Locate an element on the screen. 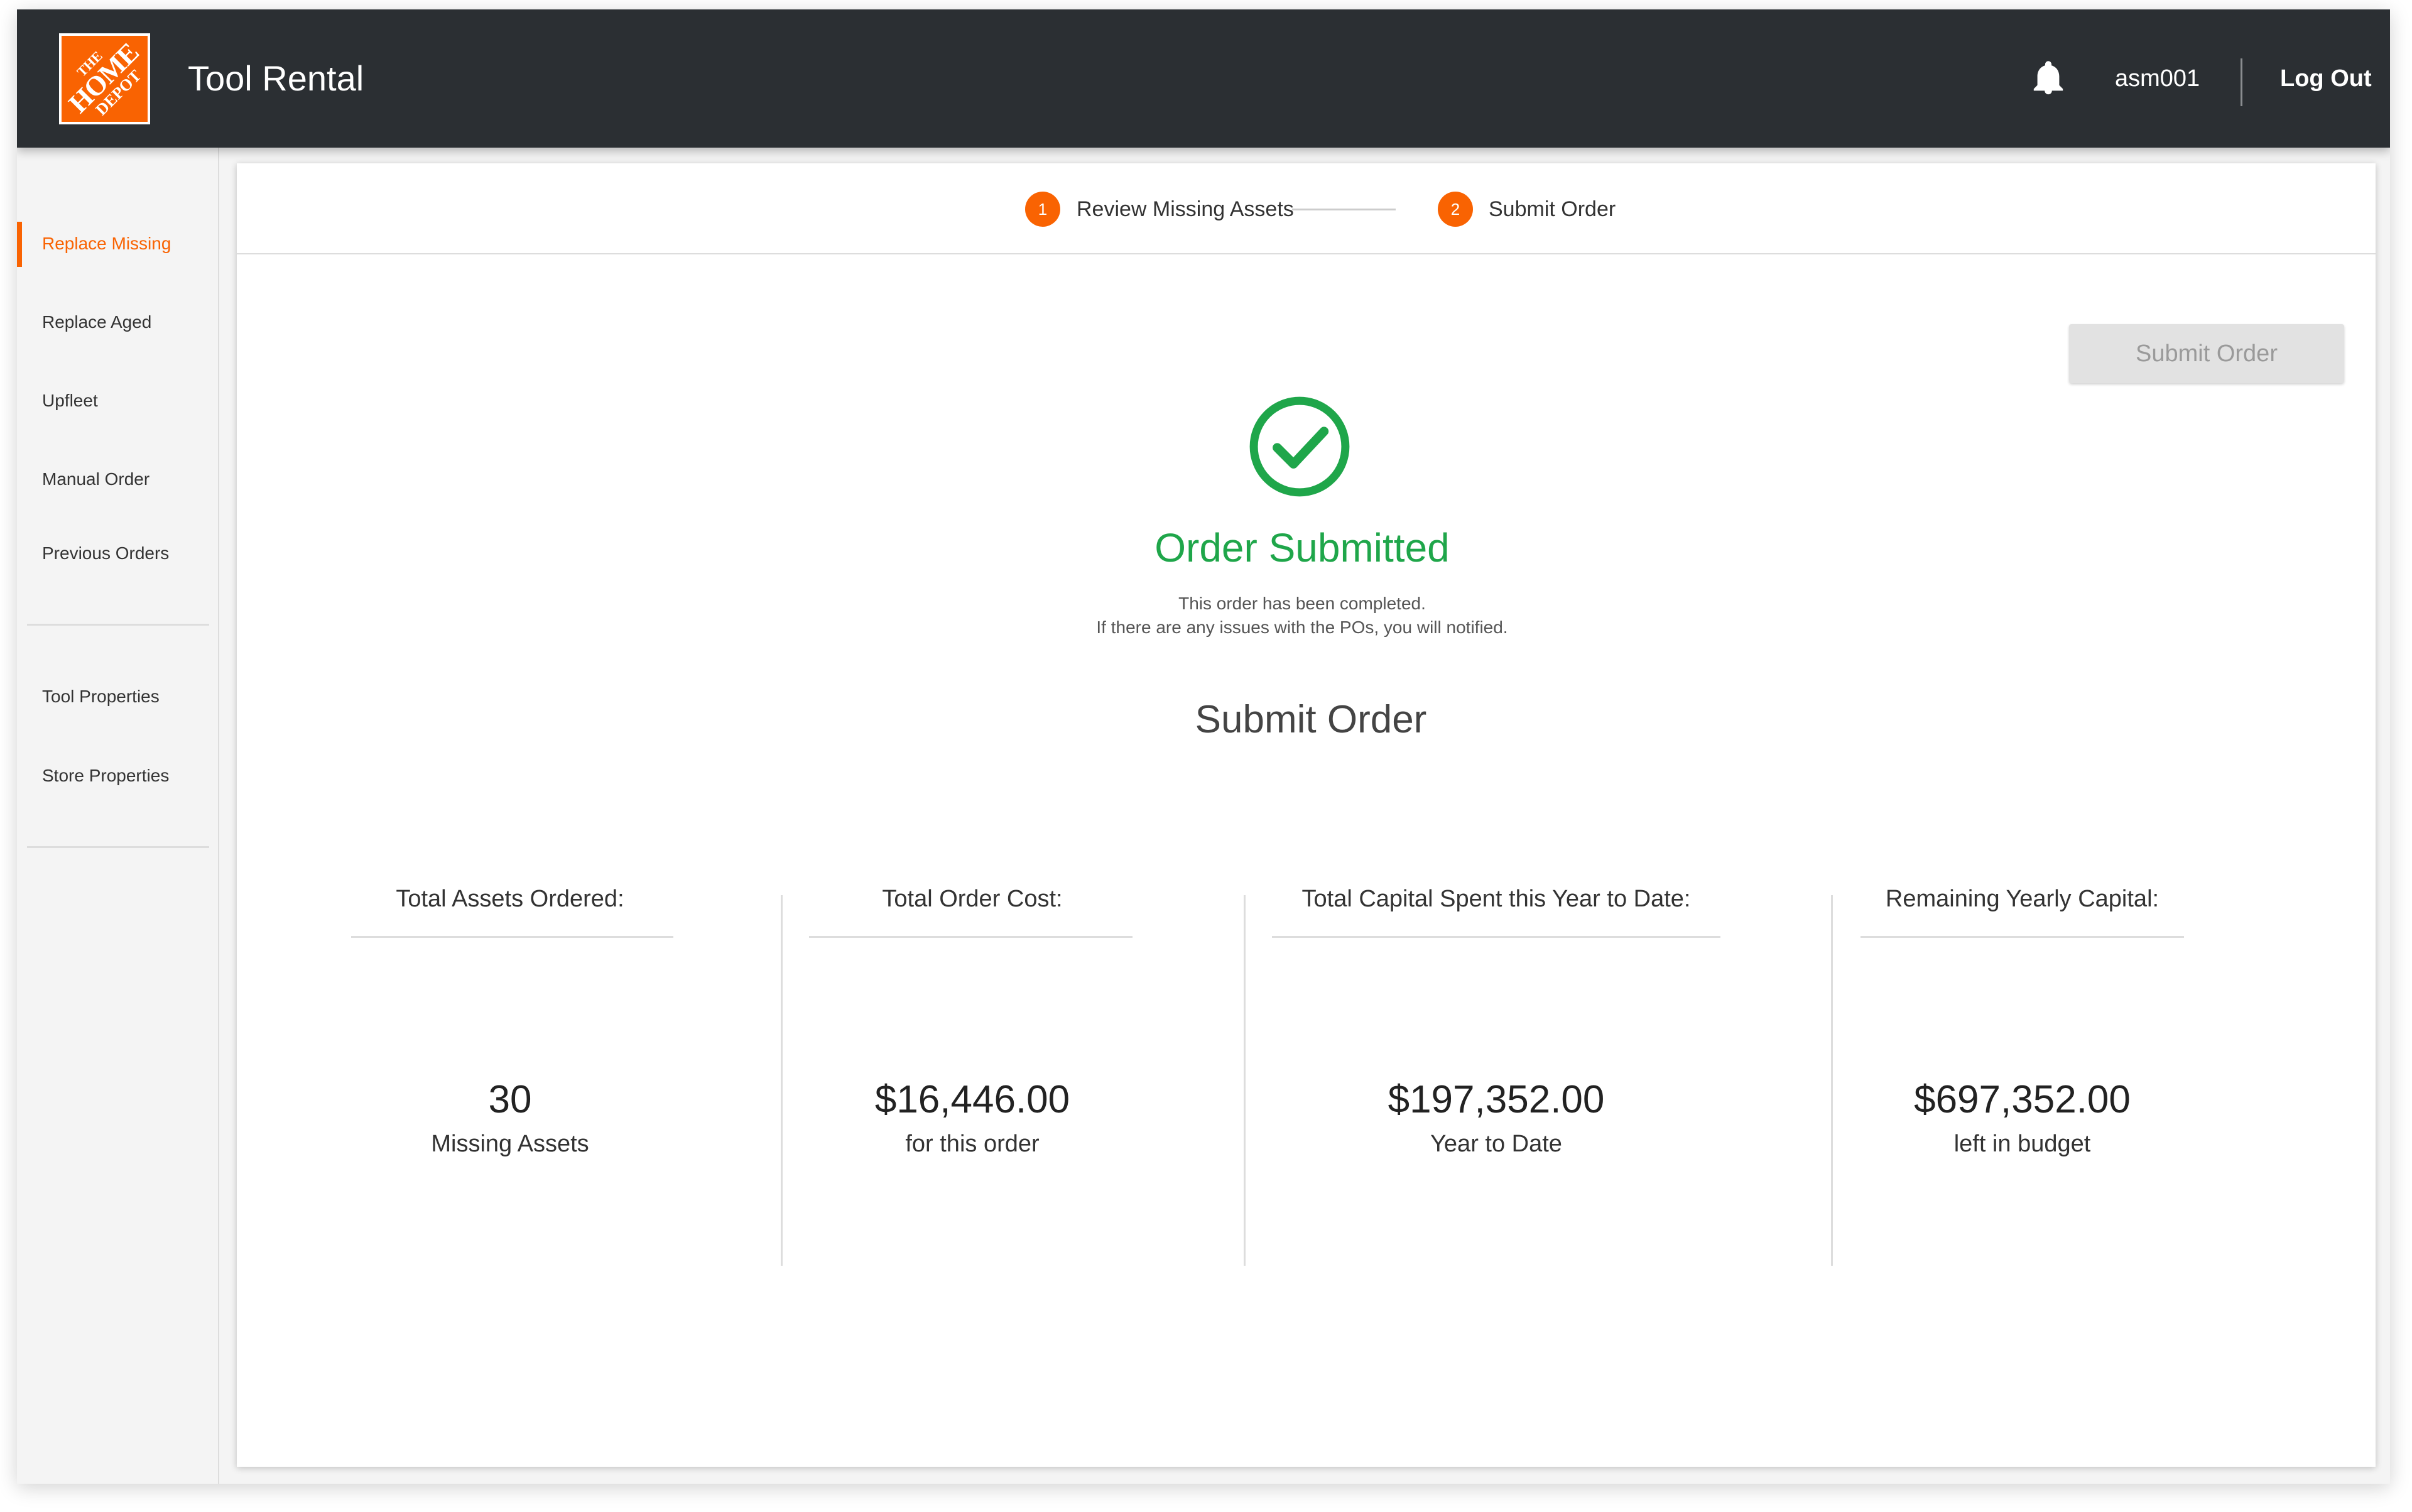 The image size is (2412, 1512). sidebar-item-tool-properties: Tool Properties is located at coordinates (101, 697).